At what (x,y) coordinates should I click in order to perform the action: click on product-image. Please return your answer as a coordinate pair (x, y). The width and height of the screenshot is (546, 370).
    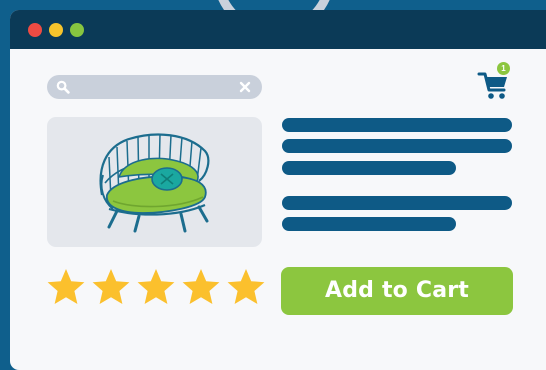
    Looking at the image, I should click on (154, 182).